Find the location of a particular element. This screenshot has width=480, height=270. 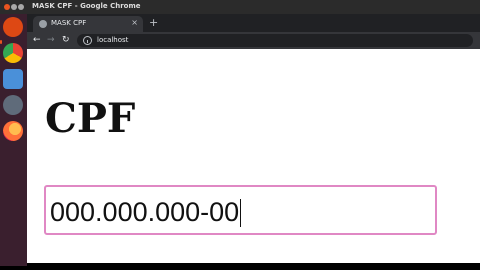

window-titlebar: MASK CPF - Google Chrome is located at coordinates (240, 7).